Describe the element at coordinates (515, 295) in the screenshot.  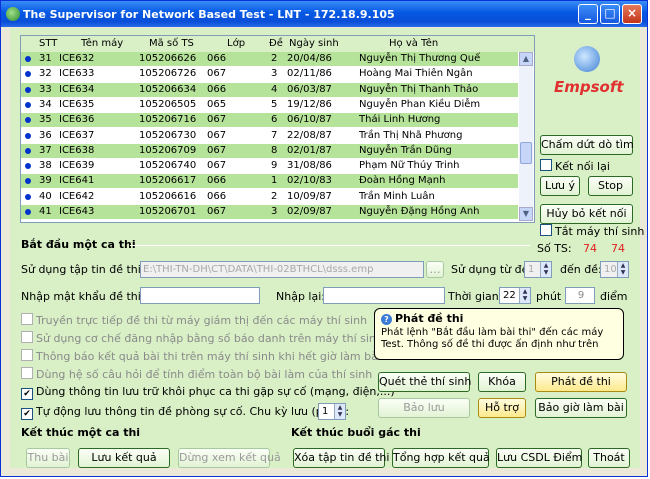
I see `time-spinner: 22 ▲ ▼` at that location.